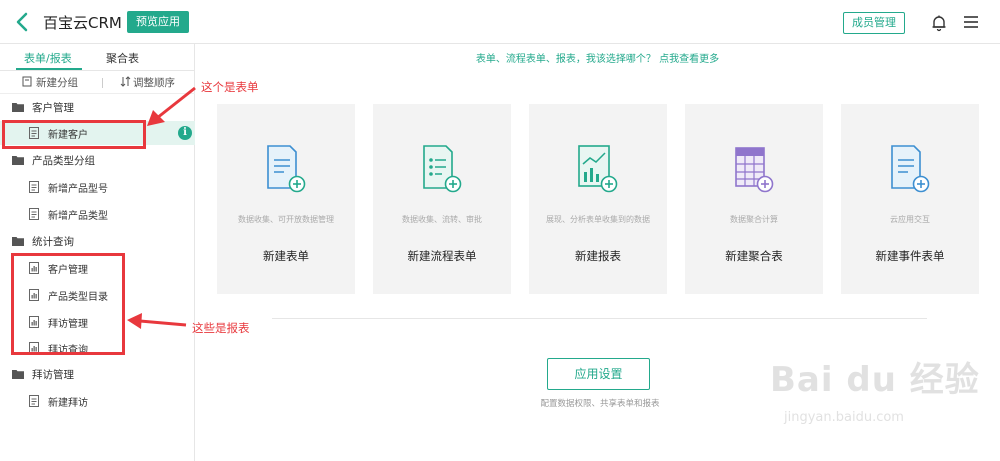 Image resolution: width=1000 pixels, height=461 pixels. What do you see at coordinates (442, 169) in the screenshot?
I see `flow-form-icon` at bounding box center [442, 169].